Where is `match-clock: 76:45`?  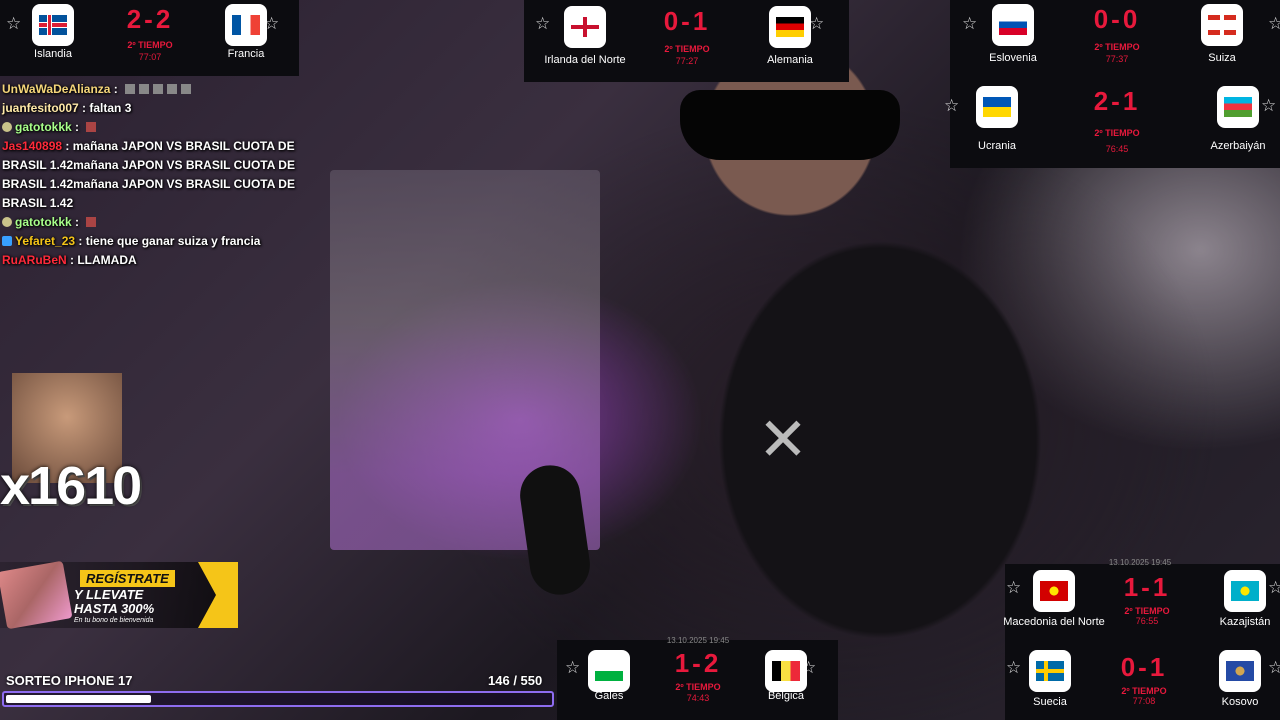
match-clock: 76:45 is located at coordinates (1117, 149).